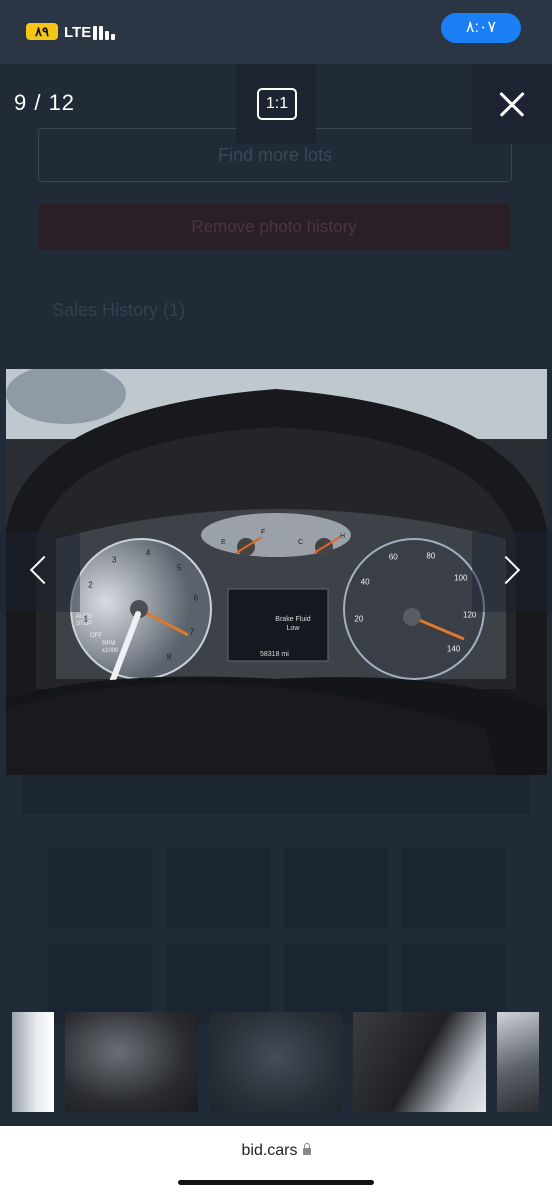  What do you see at coordinates (223, 542) in the screenshot?
I see `fuel-e-label: E` at bounding box center [223, 542].